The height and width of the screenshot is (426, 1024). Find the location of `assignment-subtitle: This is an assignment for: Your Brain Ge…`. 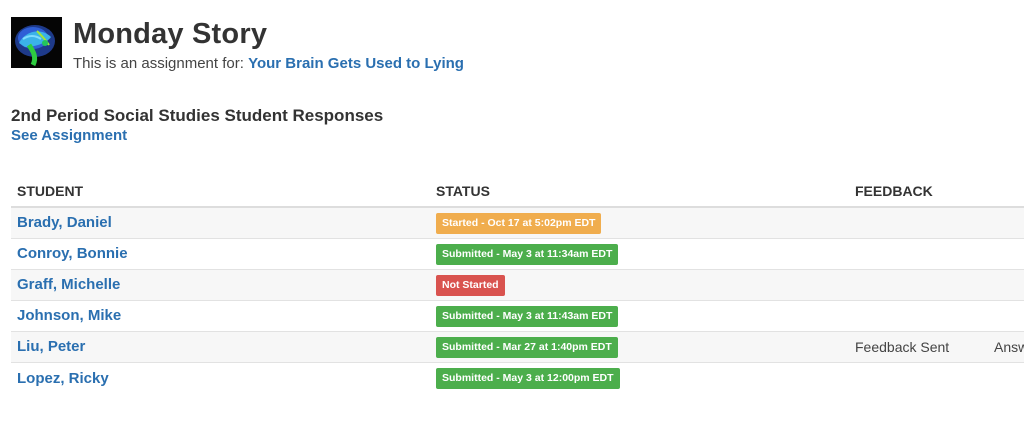

assignment-subtitle: This is an assignment for: Your Brain Ge… is located at coordinates (268, 64).